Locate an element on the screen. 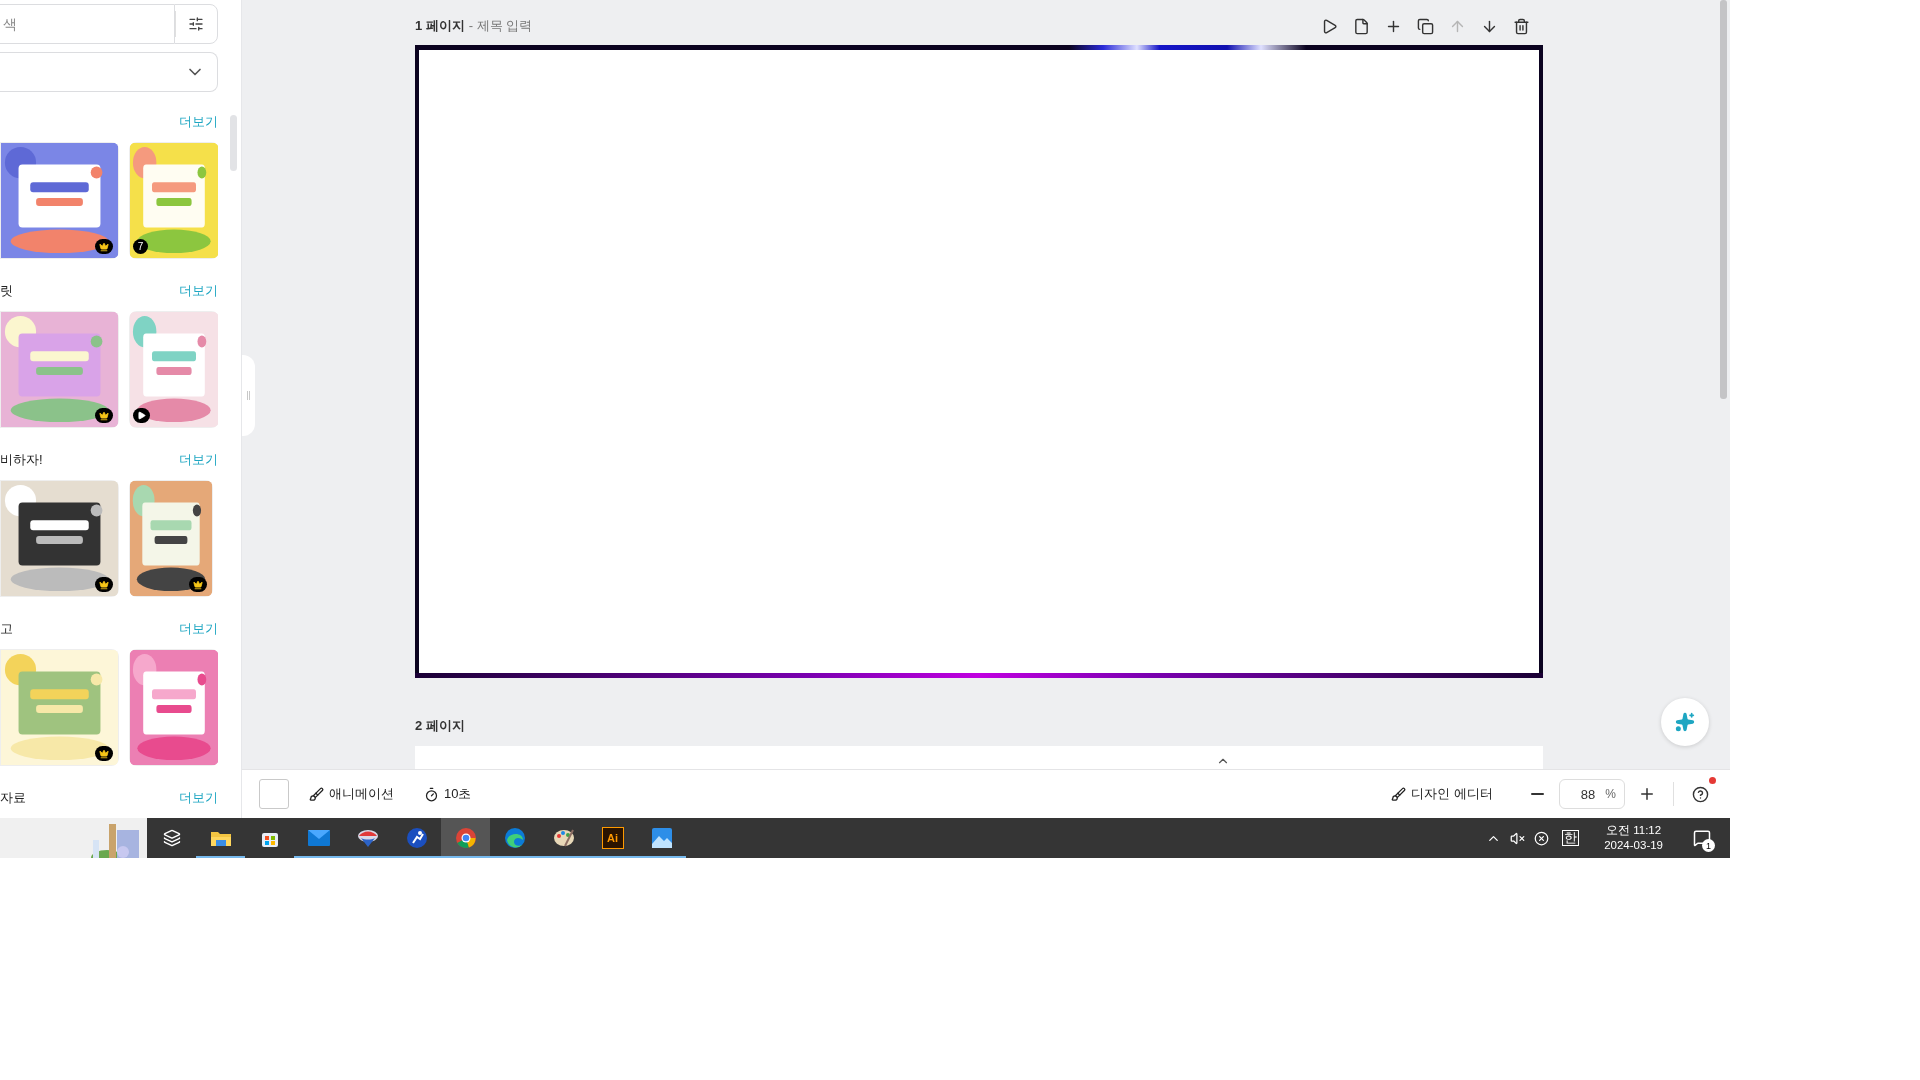 This screenshot has height=1080, width=1920. plus-icon is located at coordinates (1647, 794).